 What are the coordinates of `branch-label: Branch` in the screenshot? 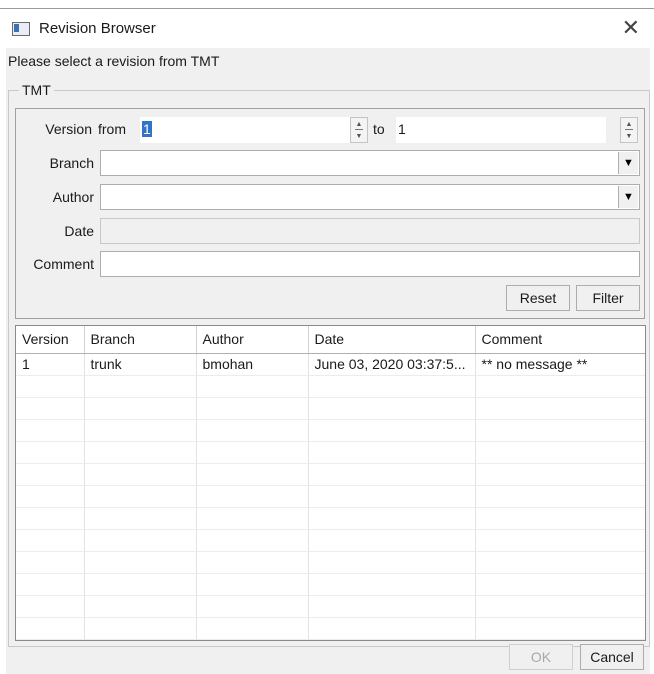 It's located at (71, 163).